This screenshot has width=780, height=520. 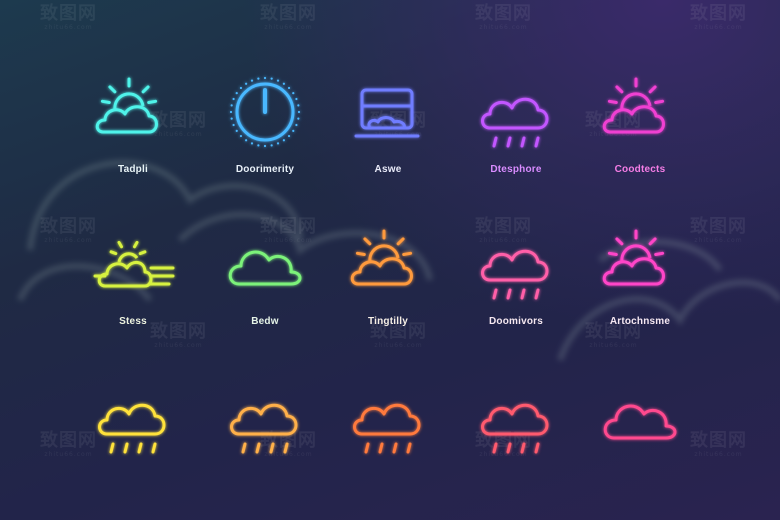 I want to click on monitor-cloud-icon, so click(x=387, y=113).